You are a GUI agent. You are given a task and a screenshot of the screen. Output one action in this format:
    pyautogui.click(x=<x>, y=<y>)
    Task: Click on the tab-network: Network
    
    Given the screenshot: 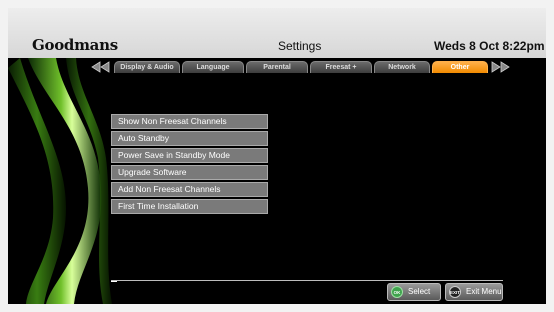 What is the action you would take?
    pyautogui.click(x=402, y=67)
    